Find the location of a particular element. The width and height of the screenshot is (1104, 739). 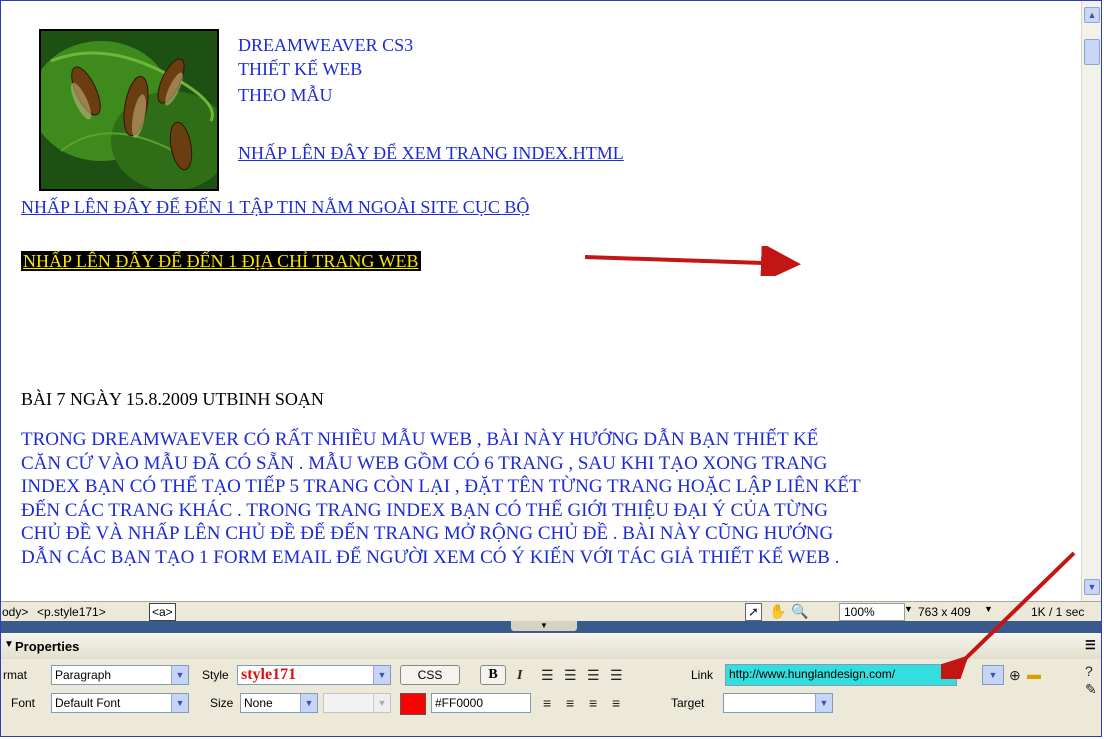

font-select: Default Font ▼ is located at coordinates (120, 703).